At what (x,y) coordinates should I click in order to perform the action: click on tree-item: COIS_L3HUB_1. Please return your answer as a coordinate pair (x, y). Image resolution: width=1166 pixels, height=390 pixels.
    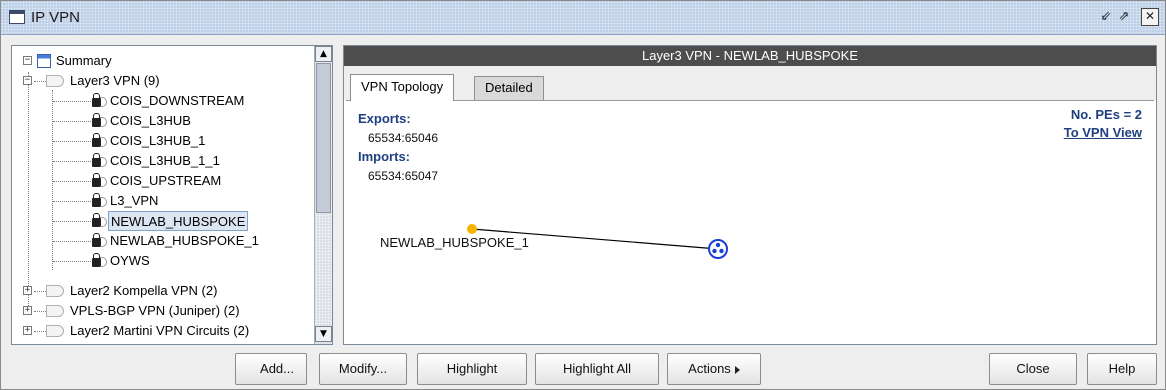
    Looking at the image, I should click on (157, 141).